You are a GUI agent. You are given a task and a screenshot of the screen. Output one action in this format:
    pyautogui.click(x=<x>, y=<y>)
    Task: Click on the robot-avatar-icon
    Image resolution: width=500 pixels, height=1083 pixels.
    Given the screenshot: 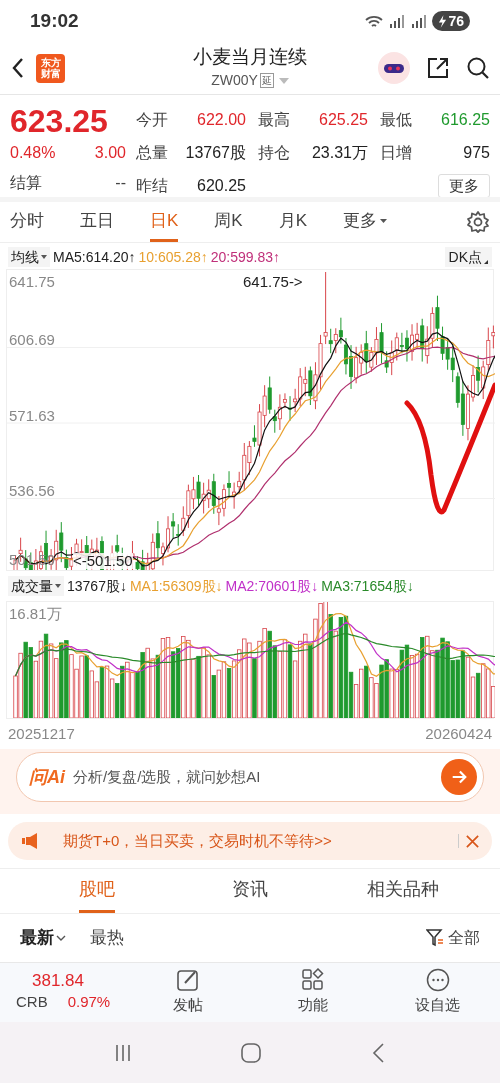 What is the action you would take?
    pyautogui.click(x=394, y=68)
    